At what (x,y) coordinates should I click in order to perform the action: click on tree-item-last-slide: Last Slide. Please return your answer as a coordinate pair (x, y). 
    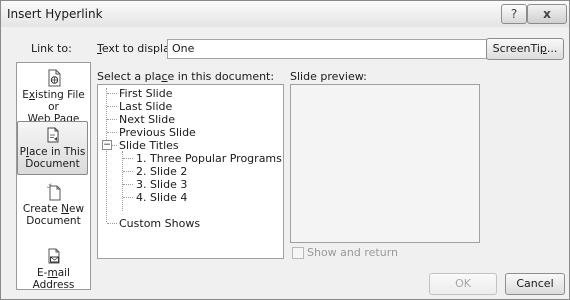
    Looking at the image, I should click on (145, 106).